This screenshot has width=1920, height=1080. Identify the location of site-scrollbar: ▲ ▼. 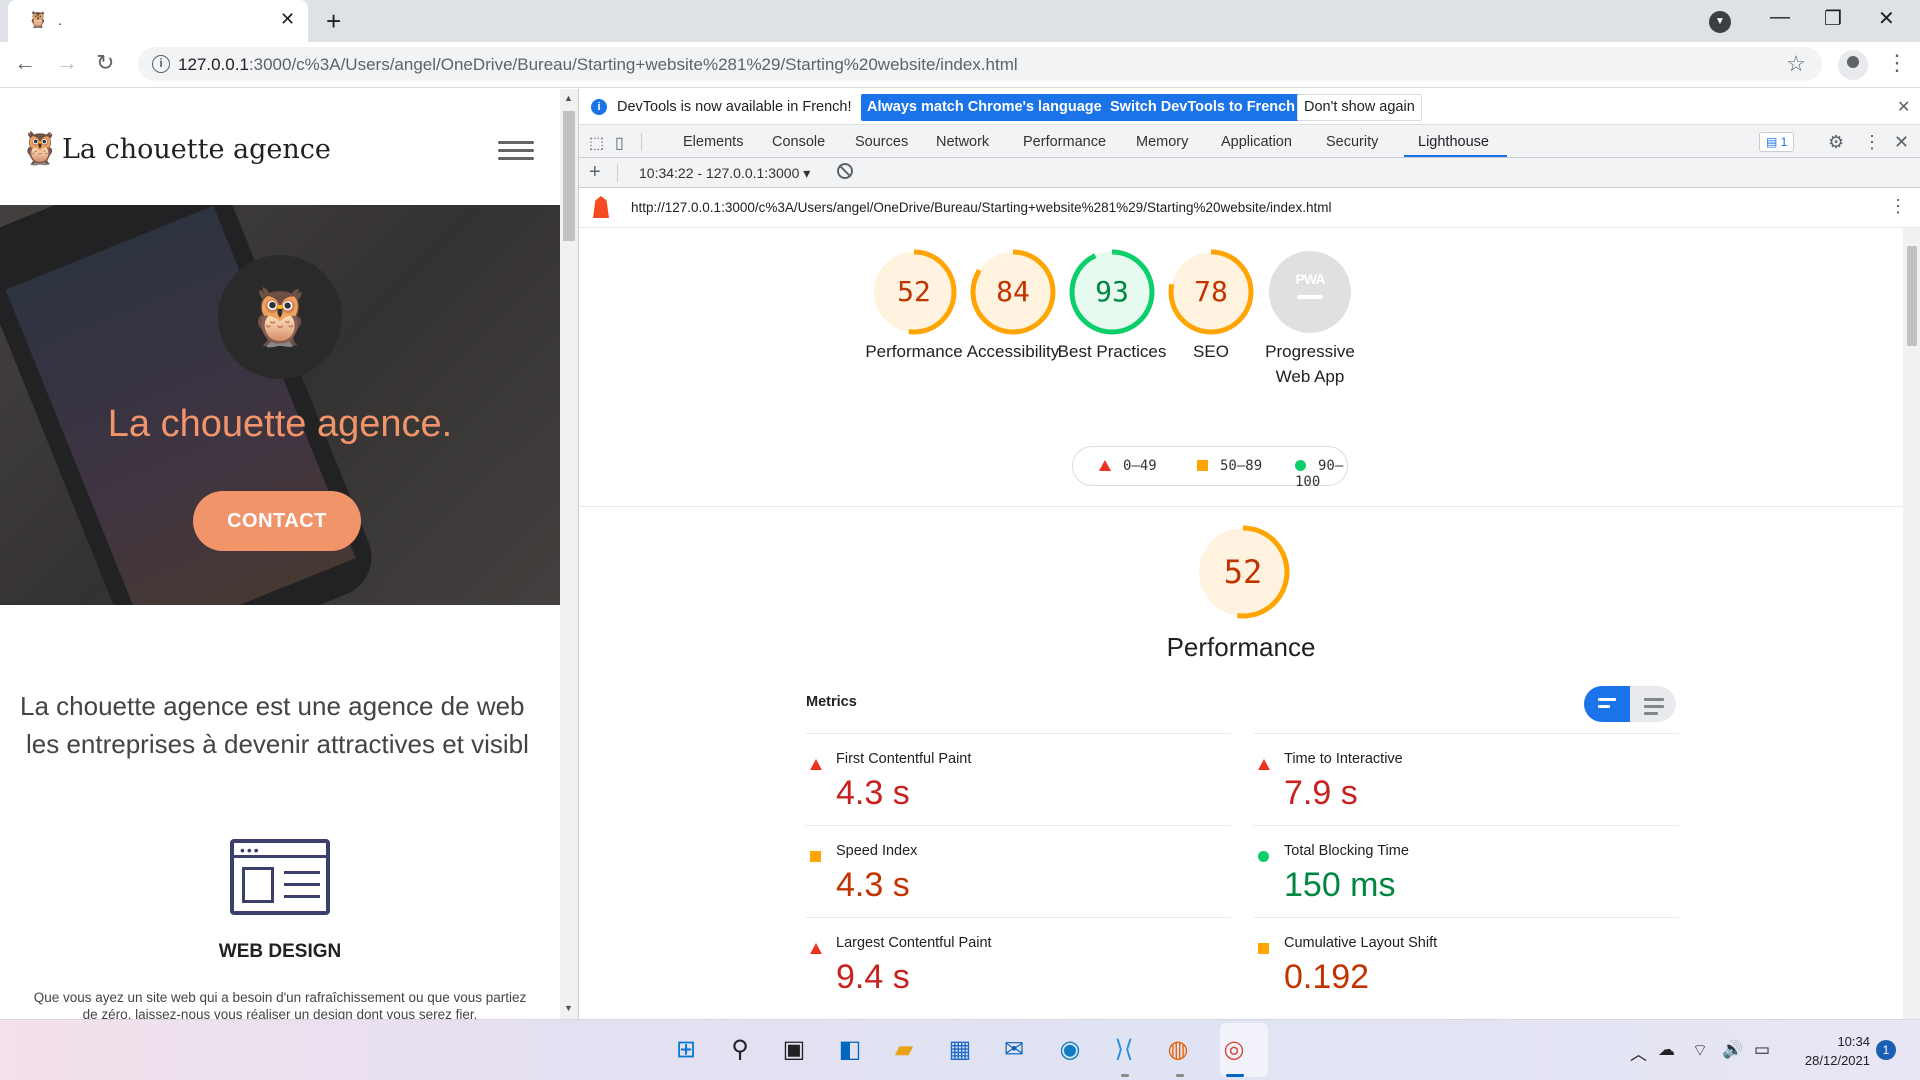
(569, 554).